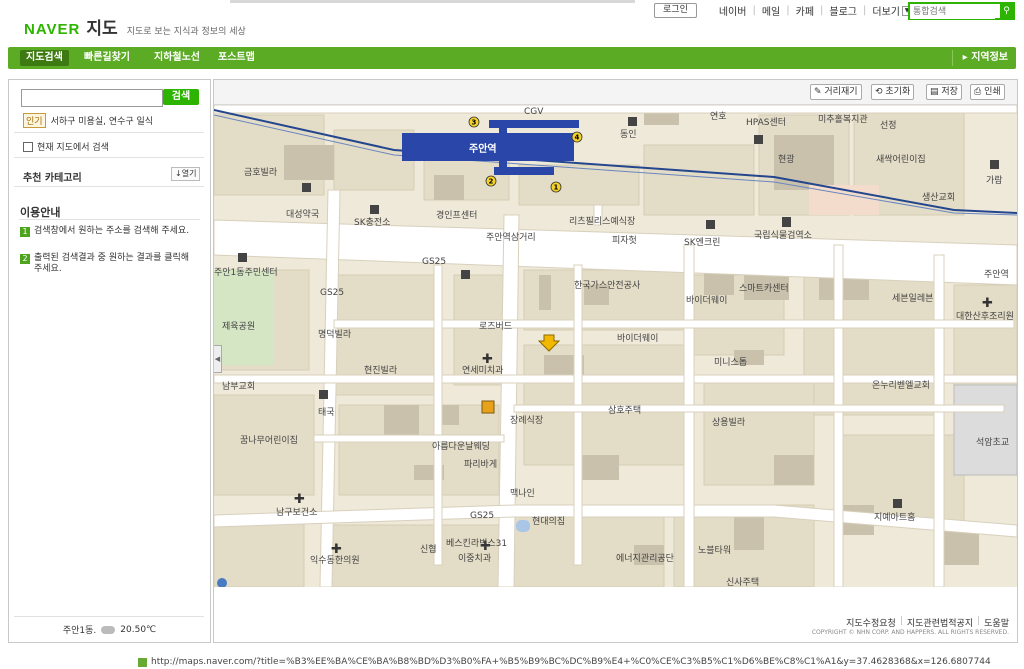 The image size is (1024, 669). I want to click on more-menu: 더보기 ▼, so click(892, 10).